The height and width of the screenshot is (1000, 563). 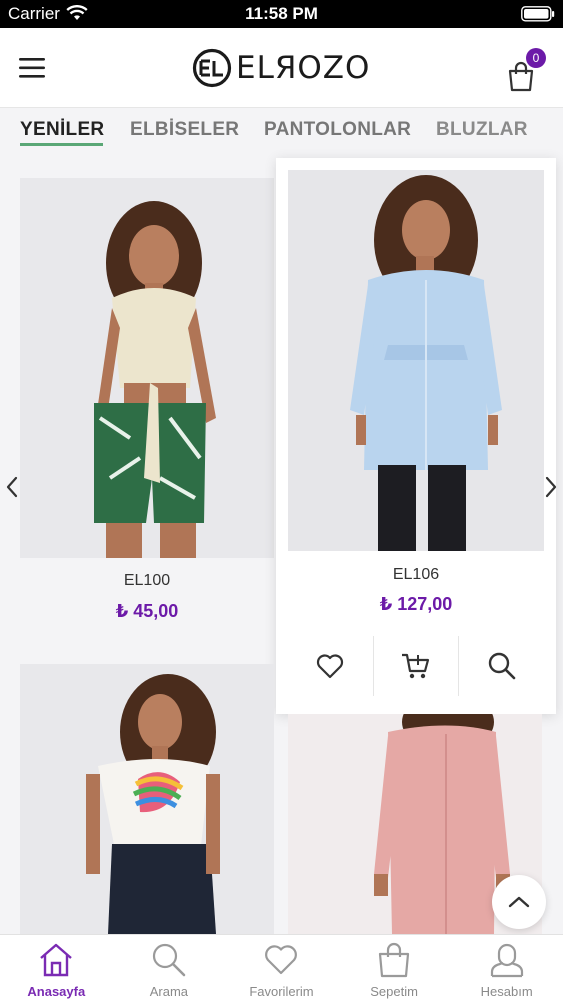 What do you see at coordinates (62, 130) in the screenshot?
I see `tab-yeniler: YENİLER` at bounding box center [62, 130].